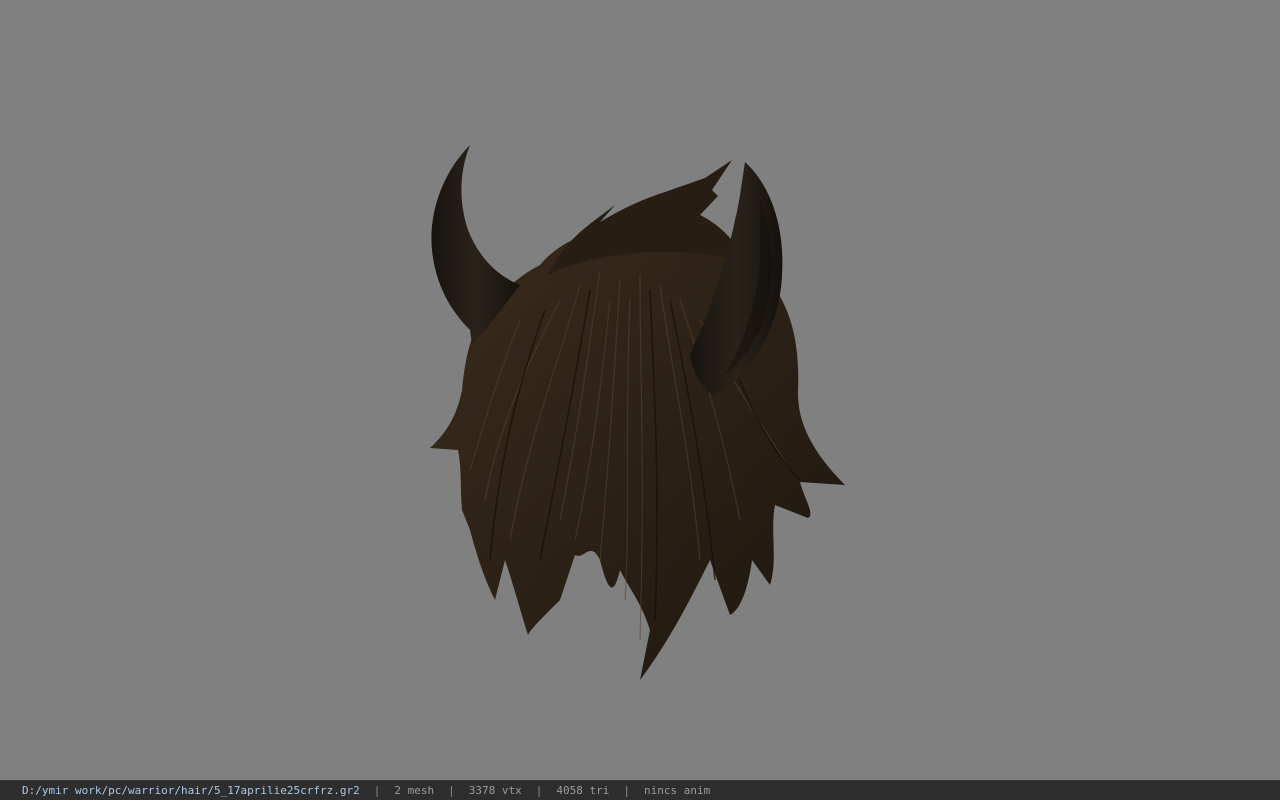 Image resolution: width=1280 pixels, height=800 pixels. I want to click on vertex-count-label: 3378 vtx, so click(495, 790).